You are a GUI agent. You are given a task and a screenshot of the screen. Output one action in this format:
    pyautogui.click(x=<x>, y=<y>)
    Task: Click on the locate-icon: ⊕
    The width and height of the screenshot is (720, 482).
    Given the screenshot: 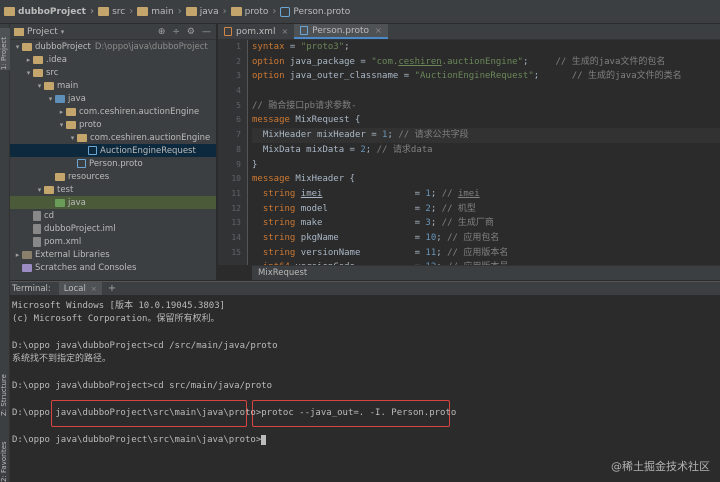 What is the action you would take?
    pyautogui.click(x=162, y=32)
    